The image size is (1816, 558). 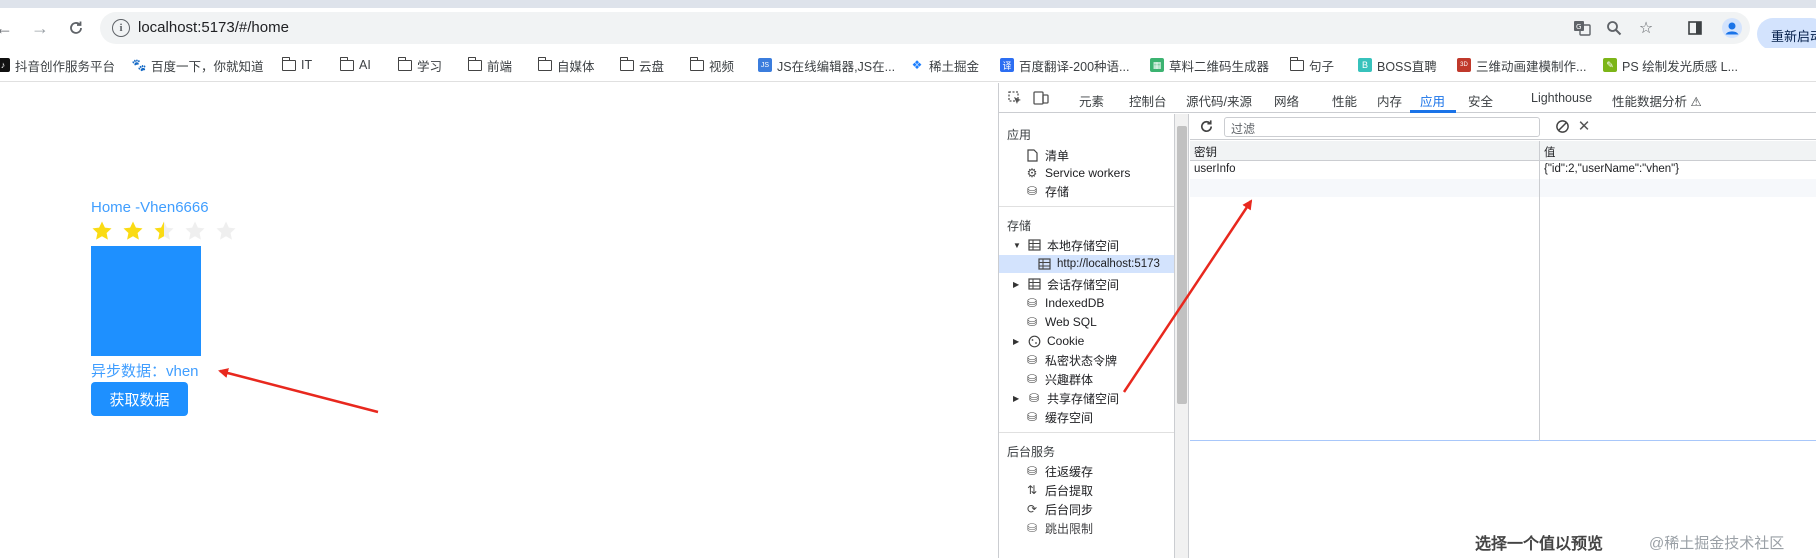 What do you see at coordinates (1562, 126) in the screenshot?
I see `clear-all-icon` at bounding box center [1562, 126].